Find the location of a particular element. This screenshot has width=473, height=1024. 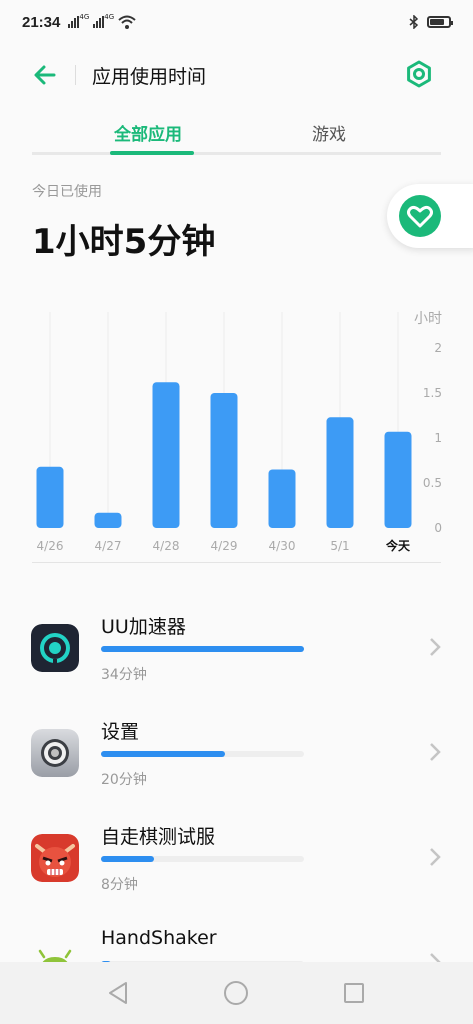

x-tick-label: 4/29 is located at coordinates (224, 546).